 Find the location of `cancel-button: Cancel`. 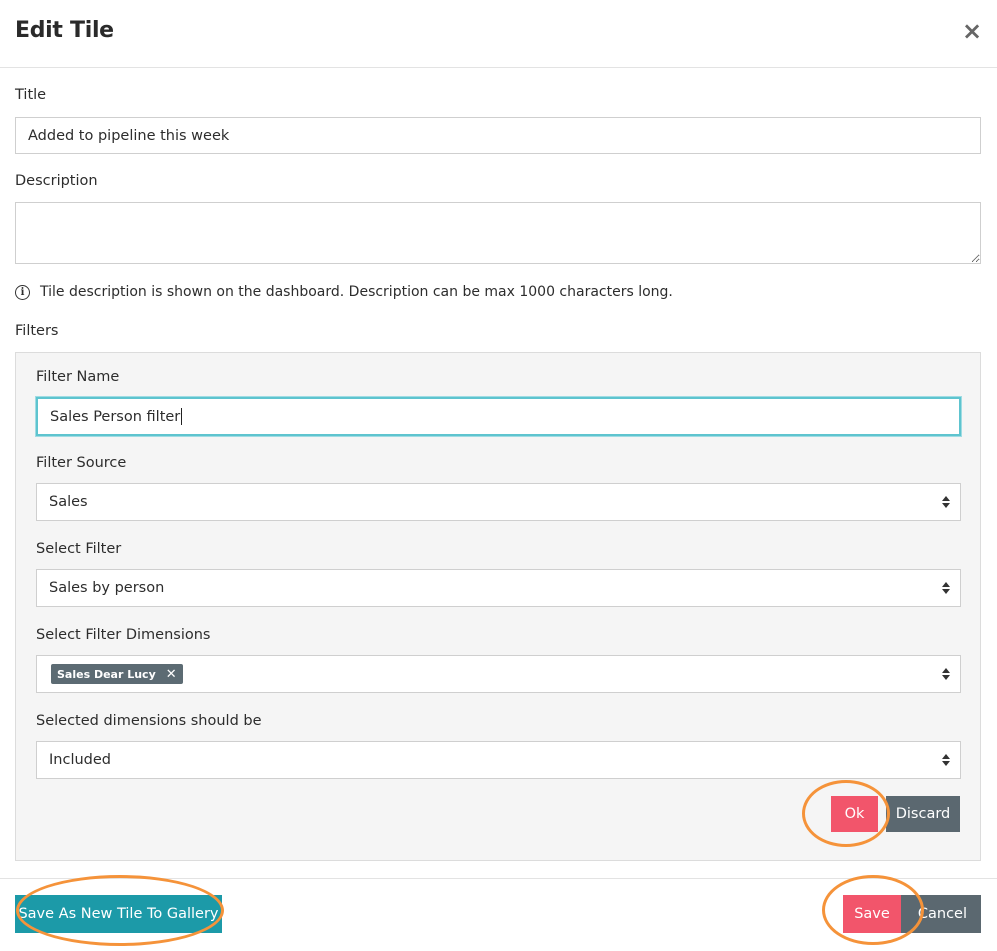

cancel-button: Cancel is located at coordinates (937, 914).